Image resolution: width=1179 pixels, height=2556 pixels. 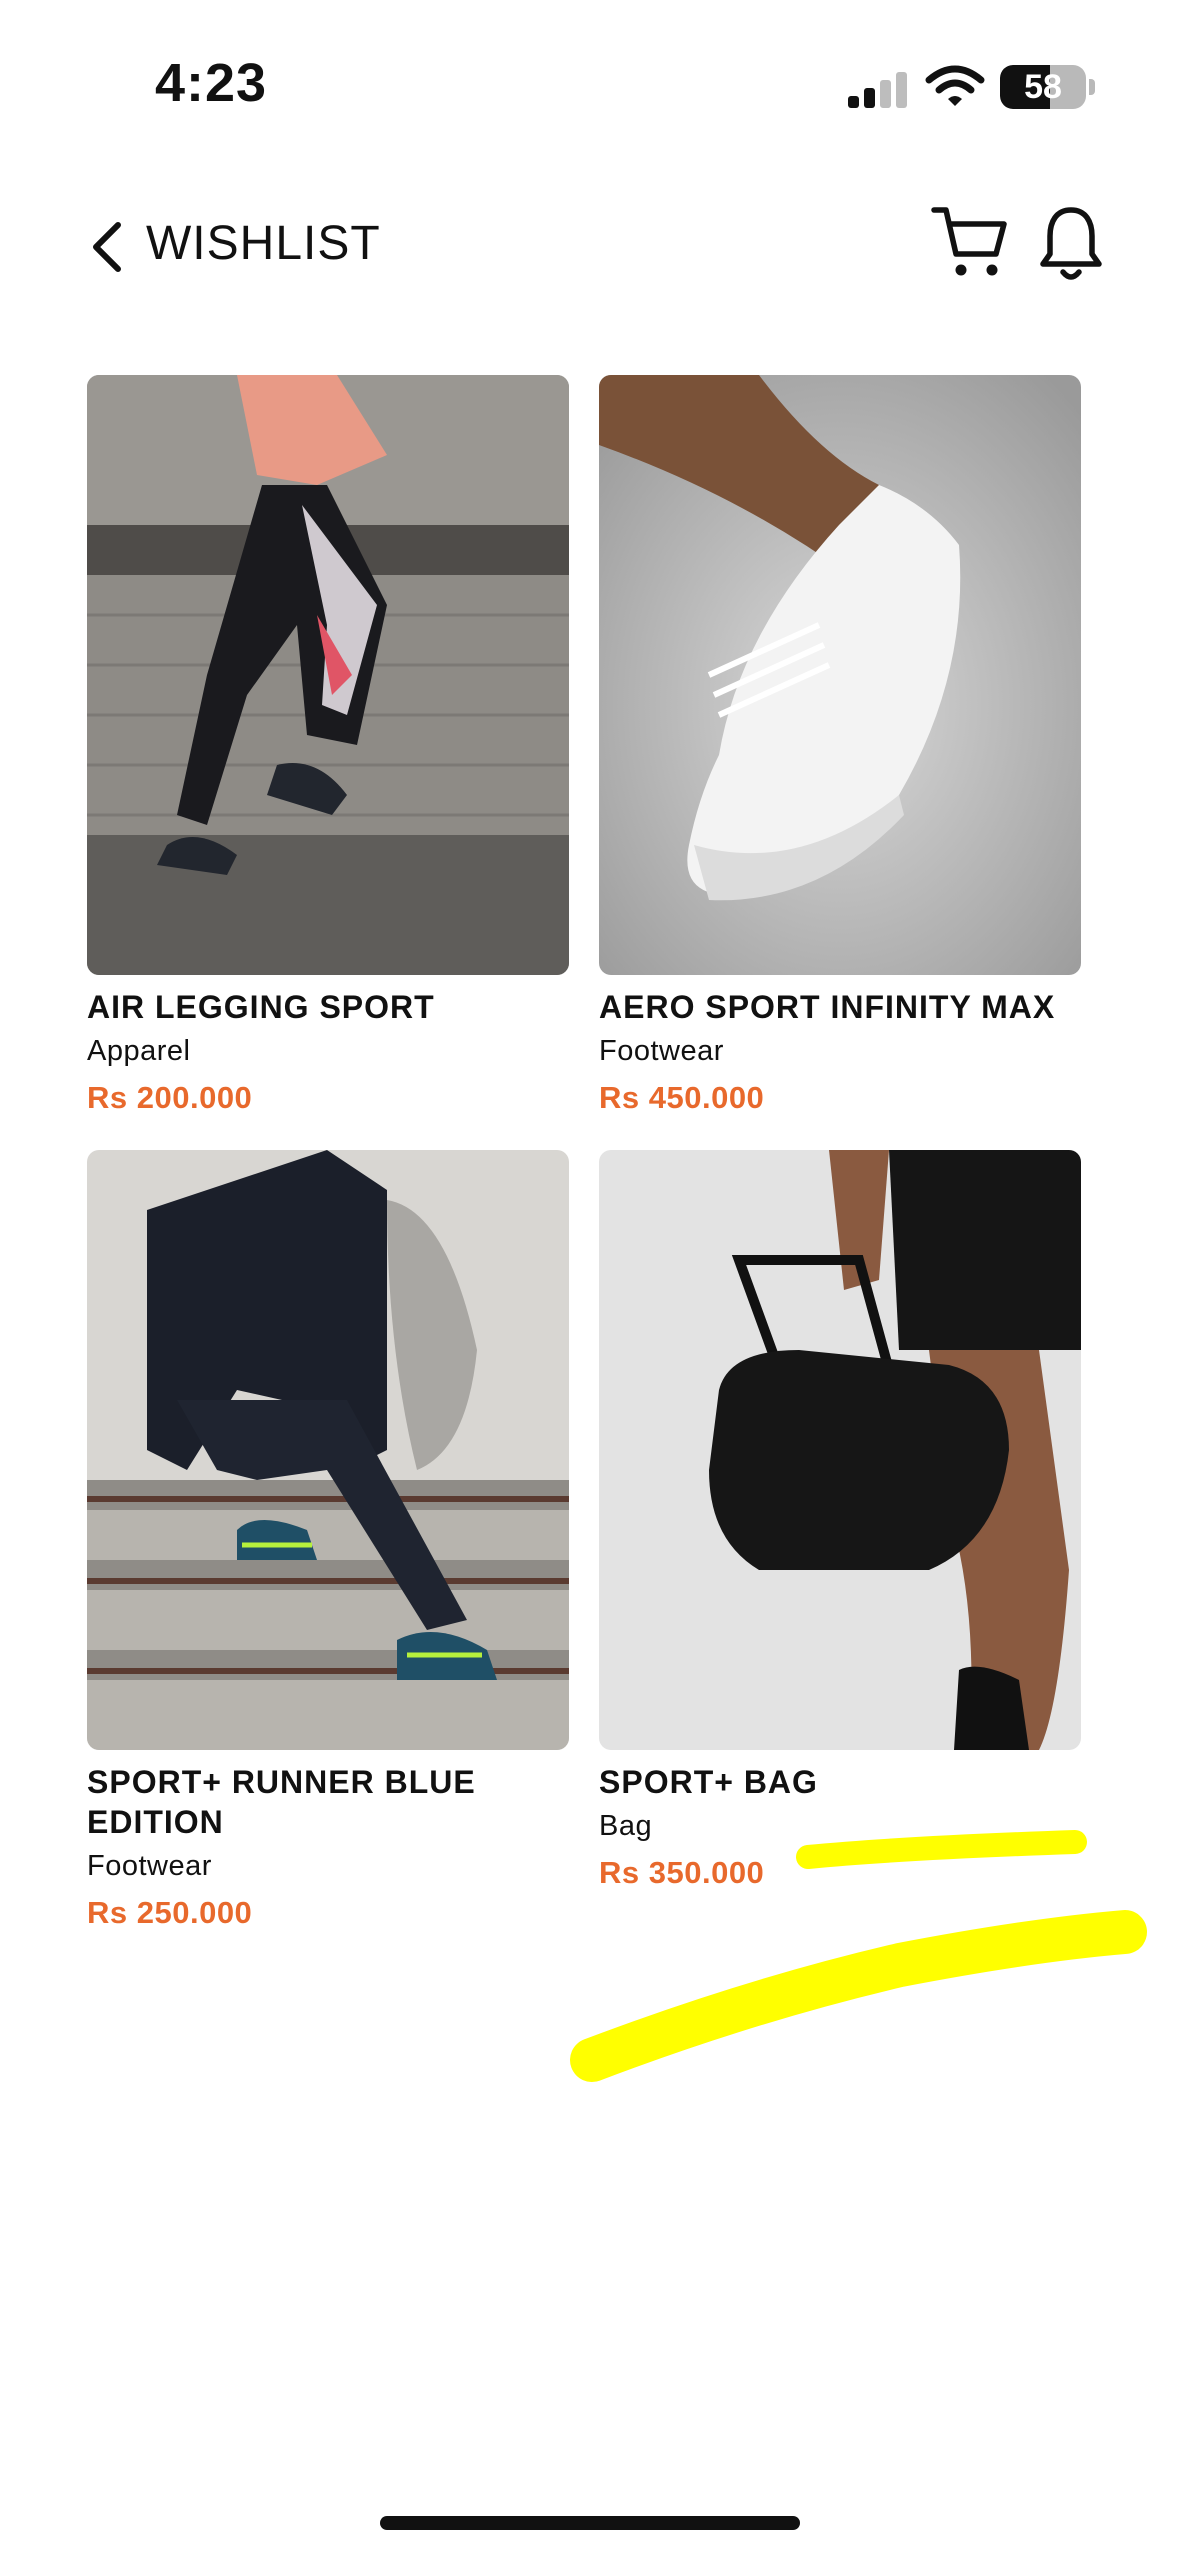 What do you see at coordinates (1092, 87) in the screenshot?
I see `battery-cap` at bounding box center [1092, 87].